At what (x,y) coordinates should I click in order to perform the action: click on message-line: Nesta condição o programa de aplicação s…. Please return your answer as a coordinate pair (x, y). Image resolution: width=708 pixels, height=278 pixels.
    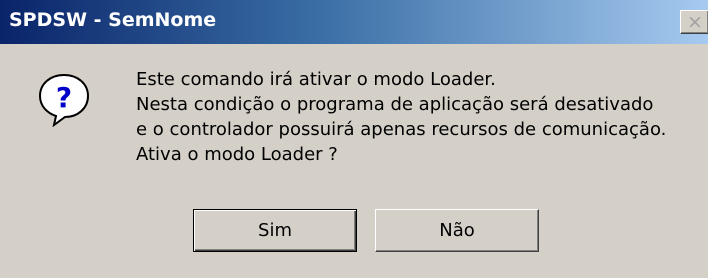
    Looking at the image, I should click on (395, 104).